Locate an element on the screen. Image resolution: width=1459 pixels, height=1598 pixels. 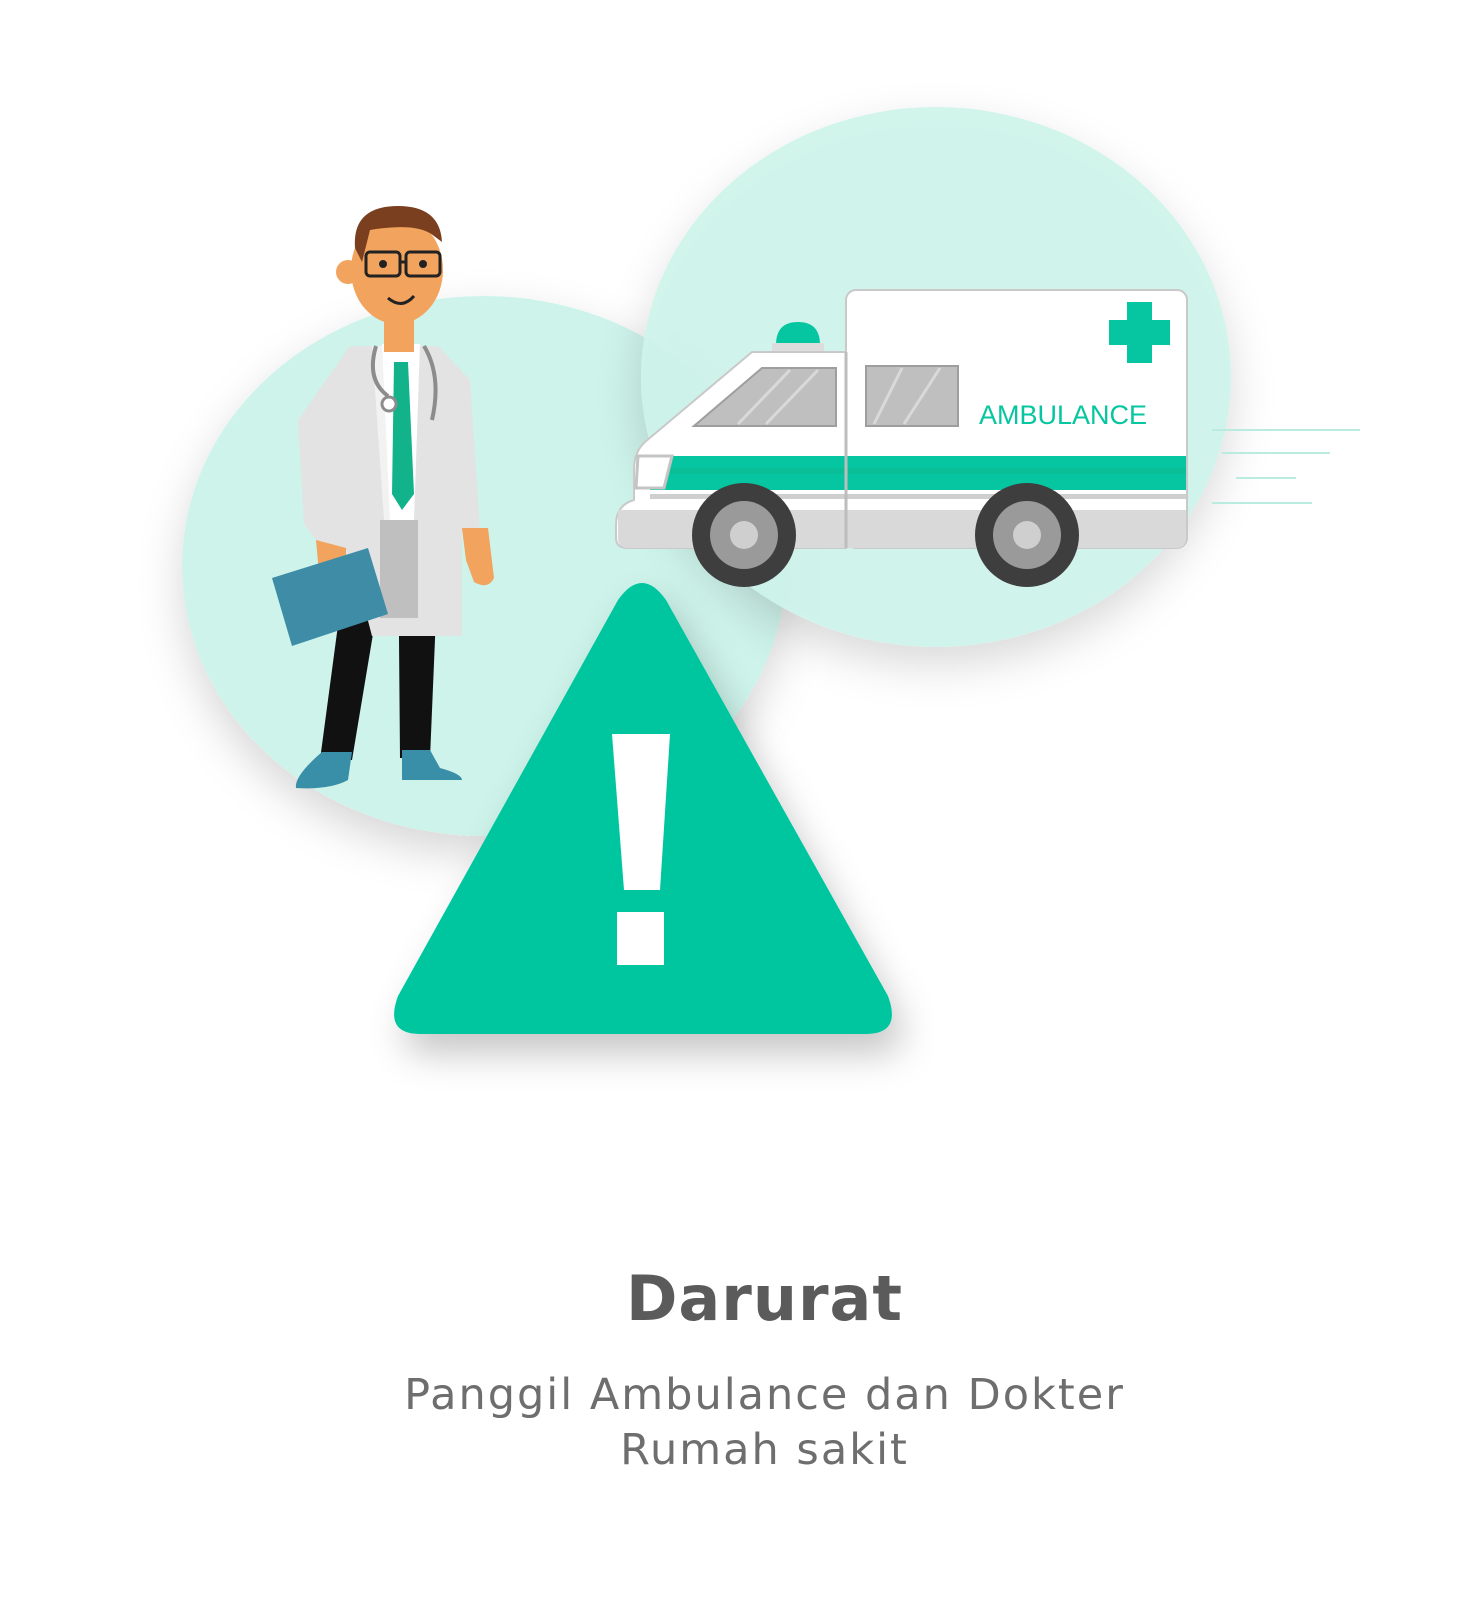
speed-lines is located at coordinates (1286, 466).